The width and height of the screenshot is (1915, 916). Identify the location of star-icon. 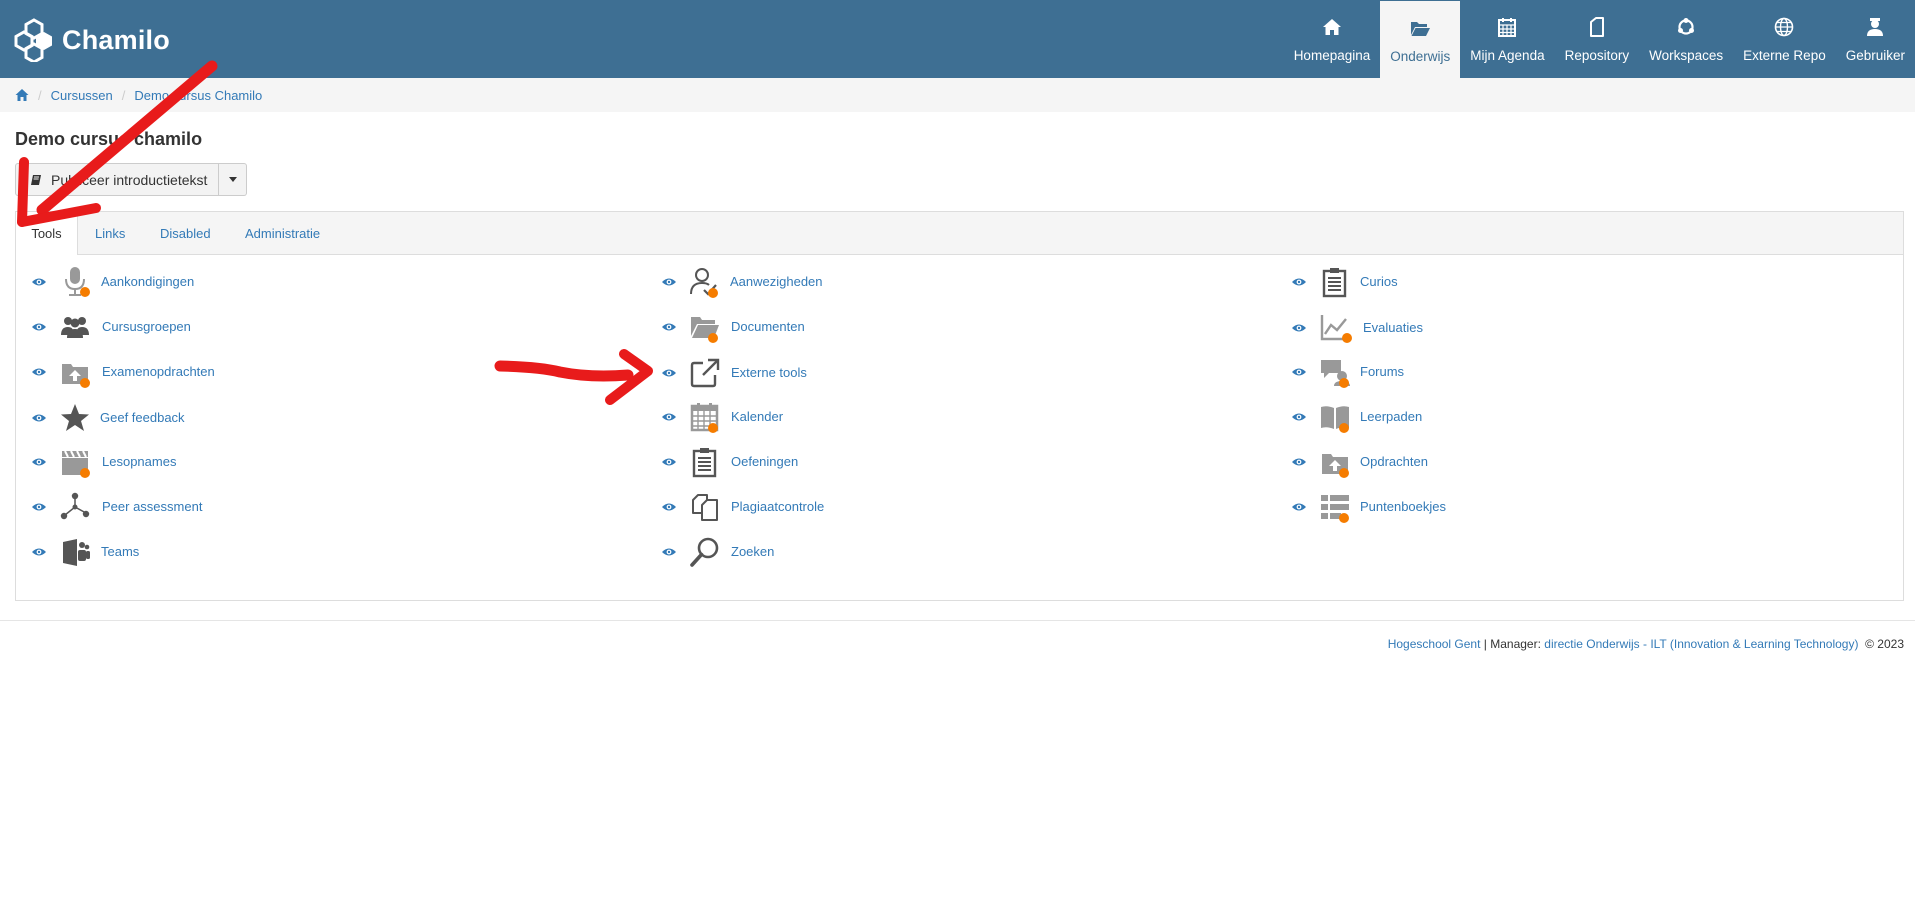
(75, 417).